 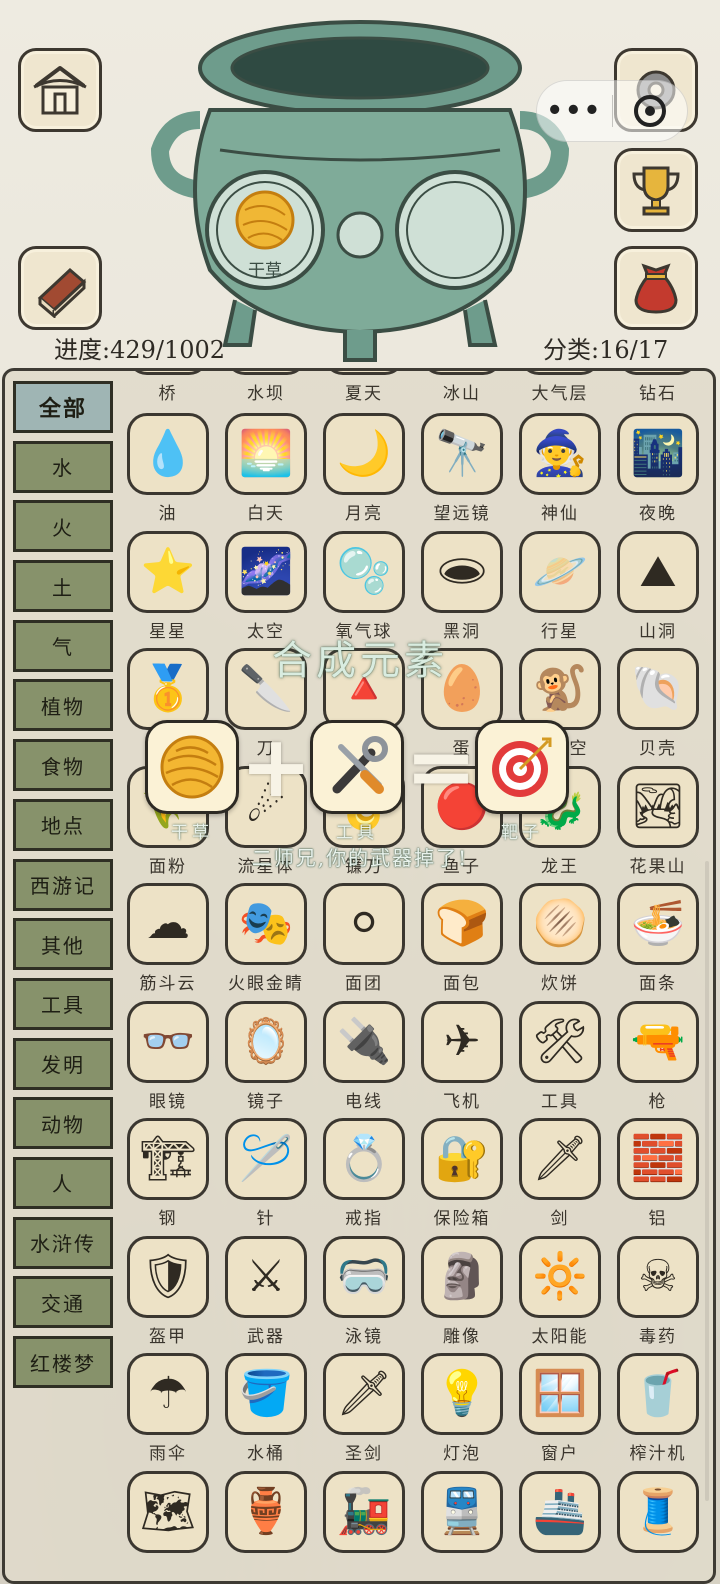 I want to click on element-cell: 🗿 雕像, so click(x=462, y=1294).